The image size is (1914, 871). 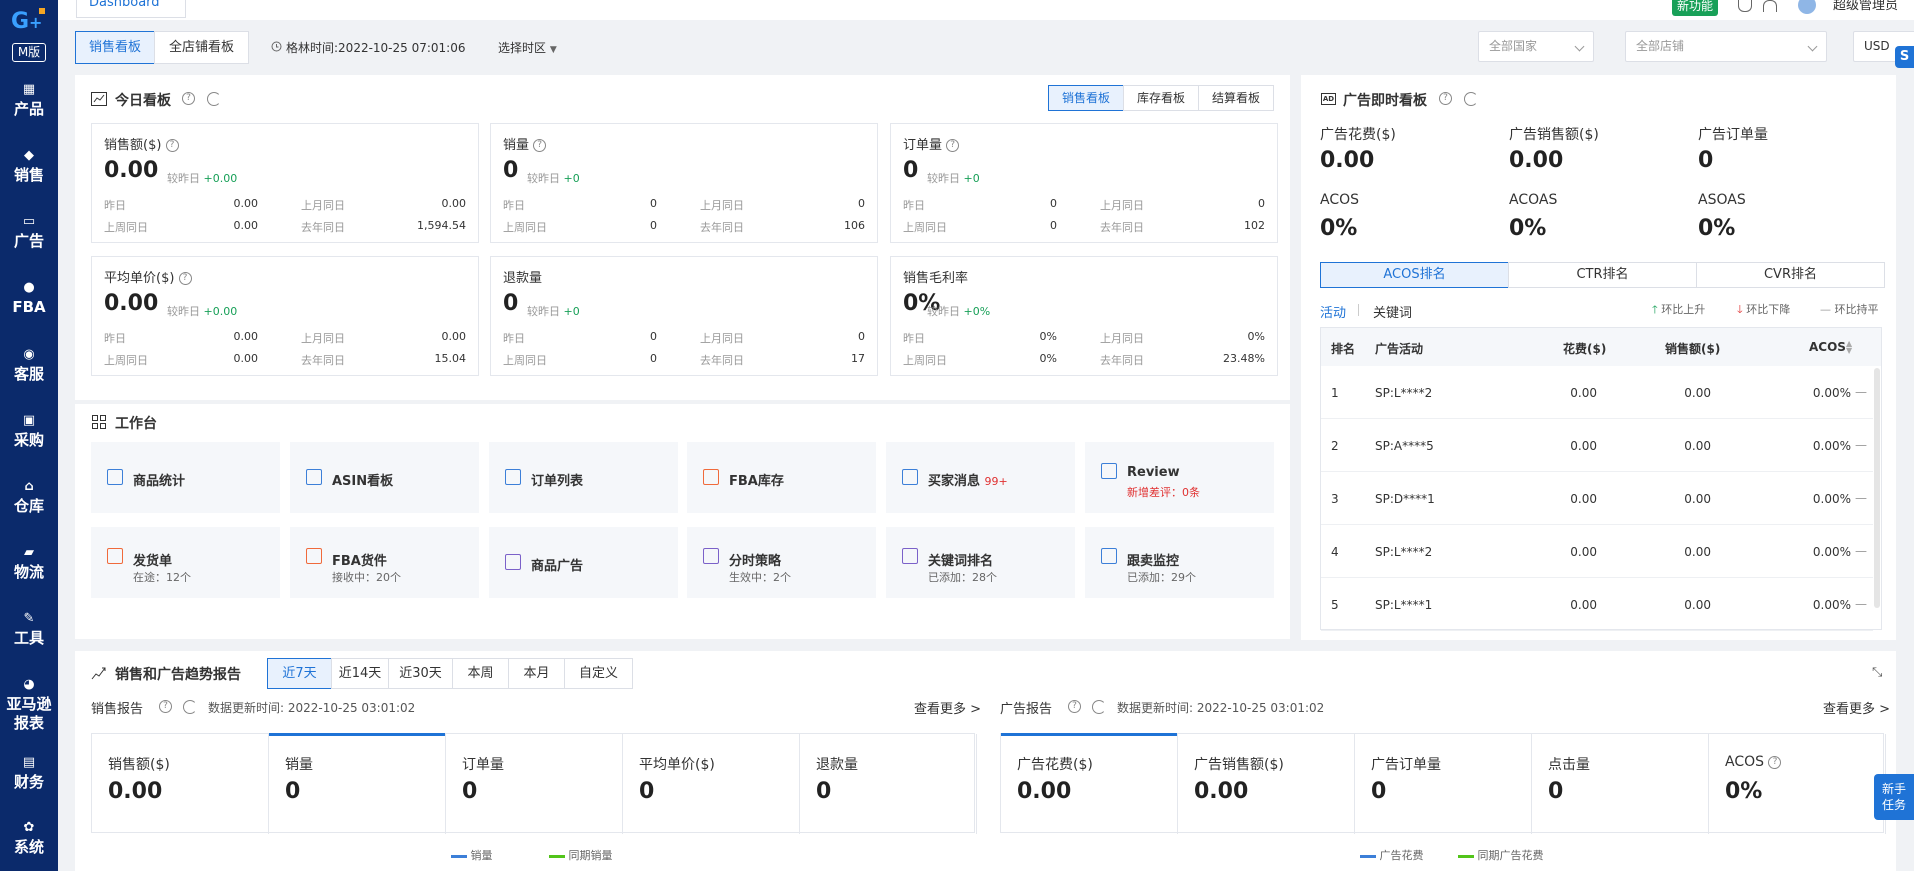 I want to click on tab-ctr-rank: CTR排名, so click(x=1602, y=275).